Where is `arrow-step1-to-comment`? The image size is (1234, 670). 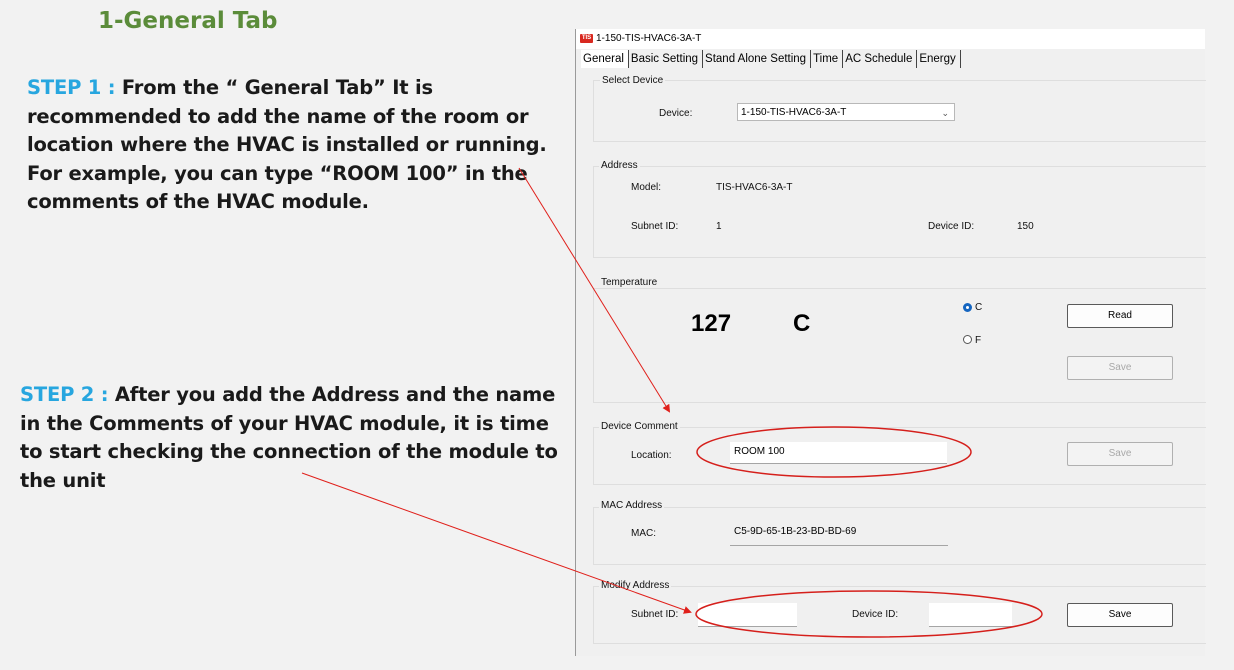 arrow-step1-to-comment is located at coordinates (594, 290).